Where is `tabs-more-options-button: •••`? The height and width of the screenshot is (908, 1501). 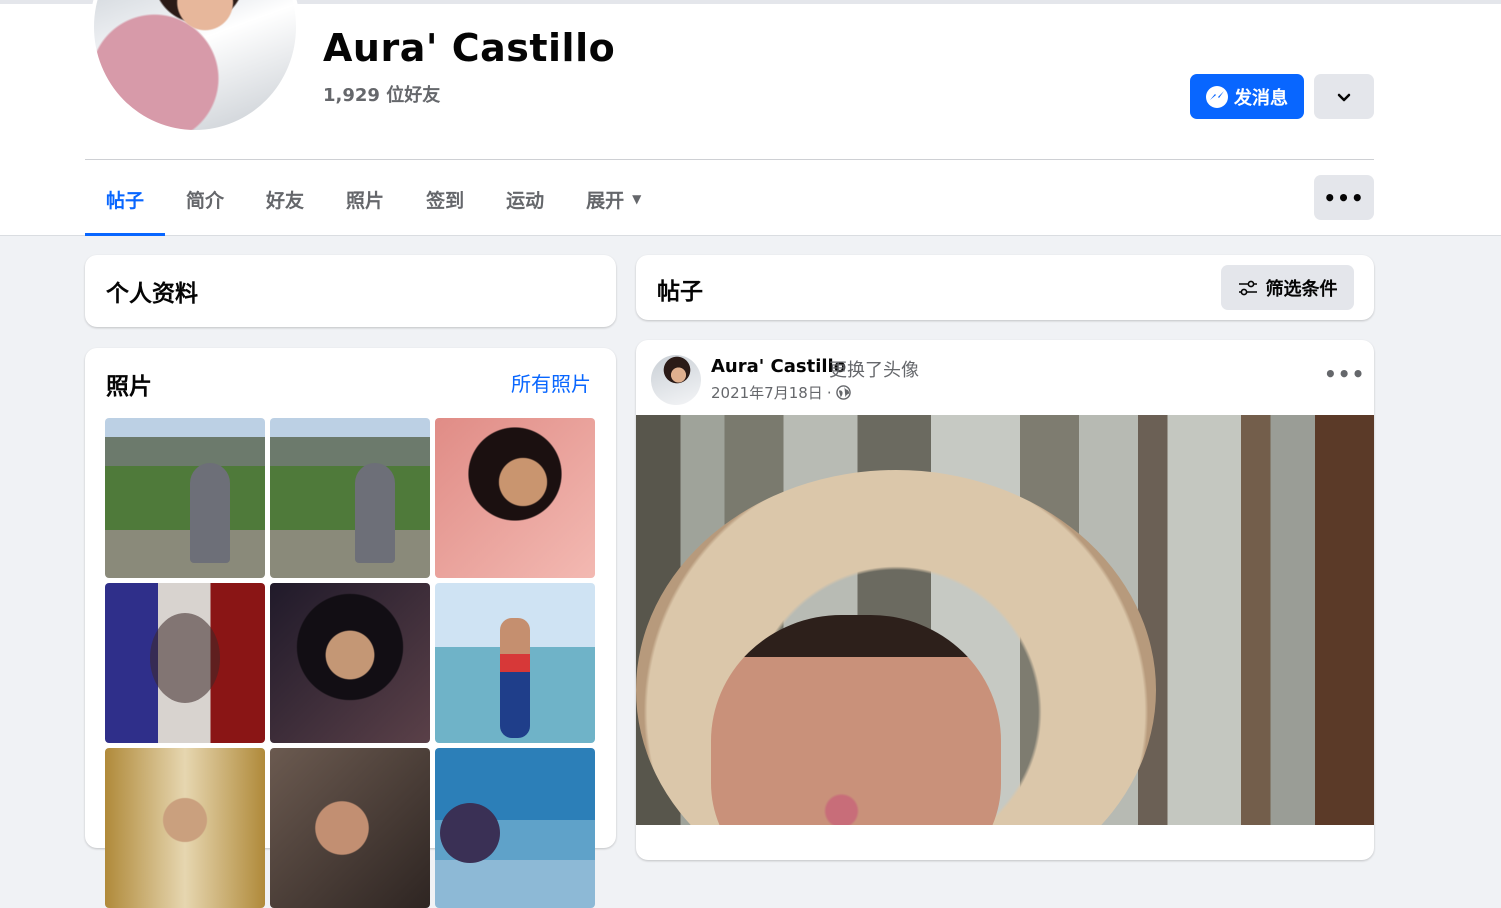 tabs-more-options-button: ••• is located at coordinates (1344, 197).